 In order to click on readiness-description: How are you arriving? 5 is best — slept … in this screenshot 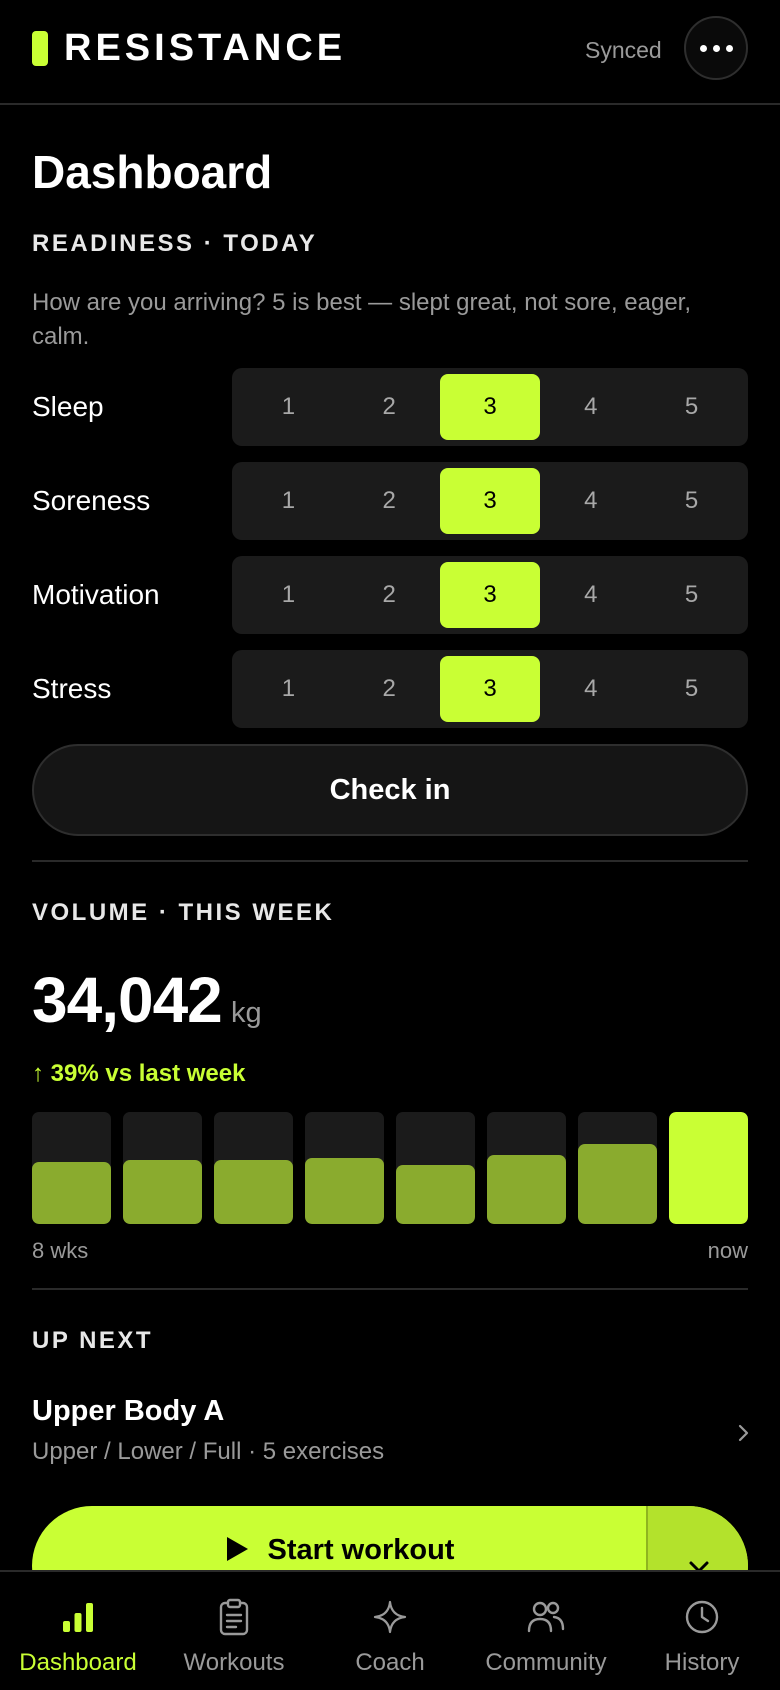, I will do `click(362, 319)`.